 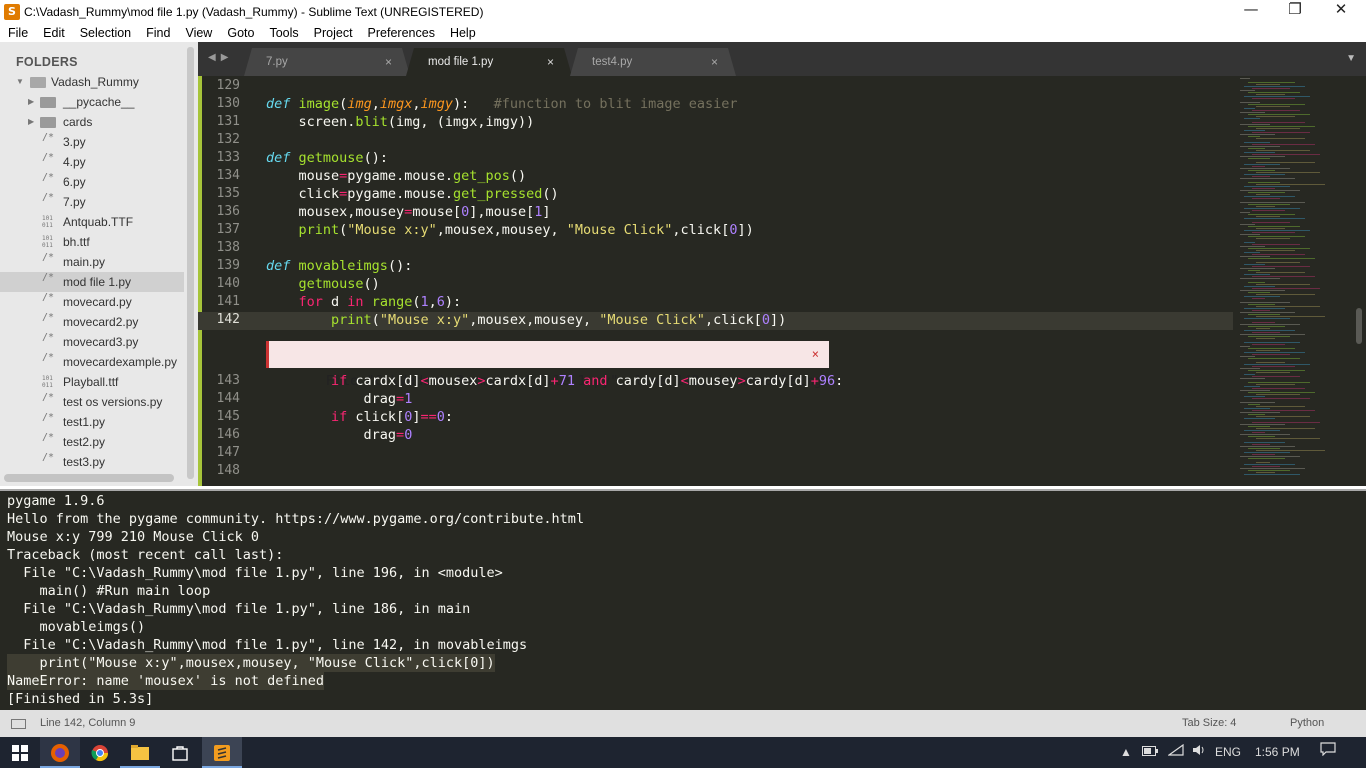 I want to click on line-number: 133, so click(x=228, y=157).